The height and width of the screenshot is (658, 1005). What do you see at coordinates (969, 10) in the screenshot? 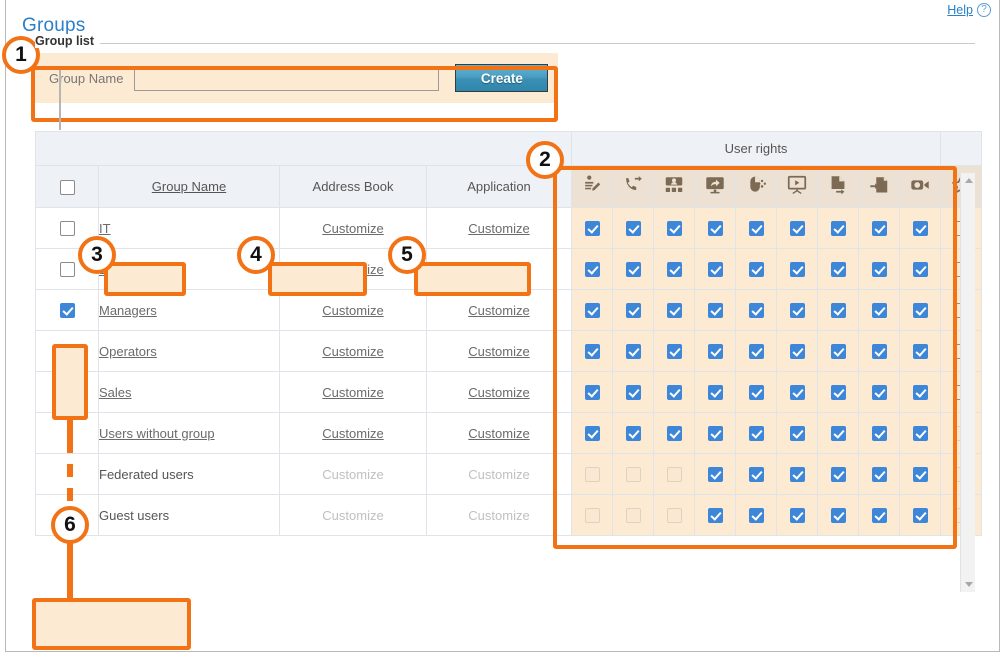
I see `help-link: Help ?` at bounding box center [969, 10].